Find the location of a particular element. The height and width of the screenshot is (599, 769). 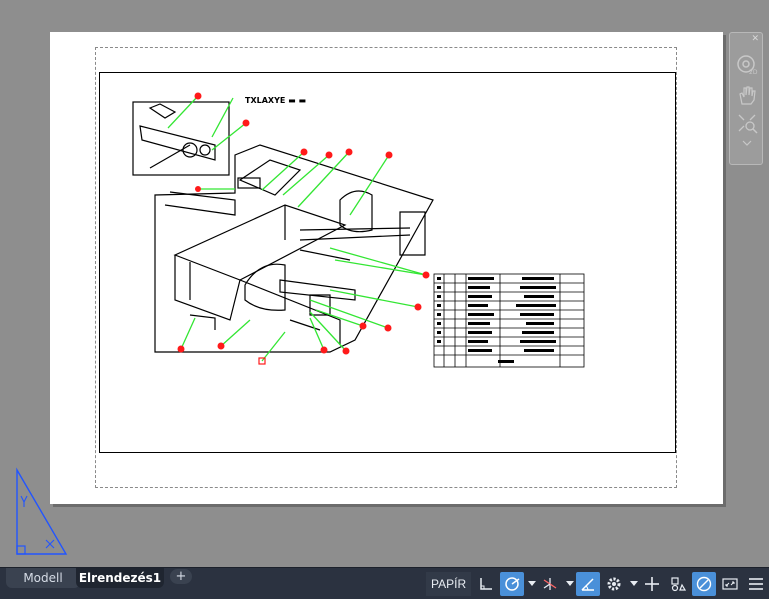

svg-text: 2D is located at coordinates (753, 72).